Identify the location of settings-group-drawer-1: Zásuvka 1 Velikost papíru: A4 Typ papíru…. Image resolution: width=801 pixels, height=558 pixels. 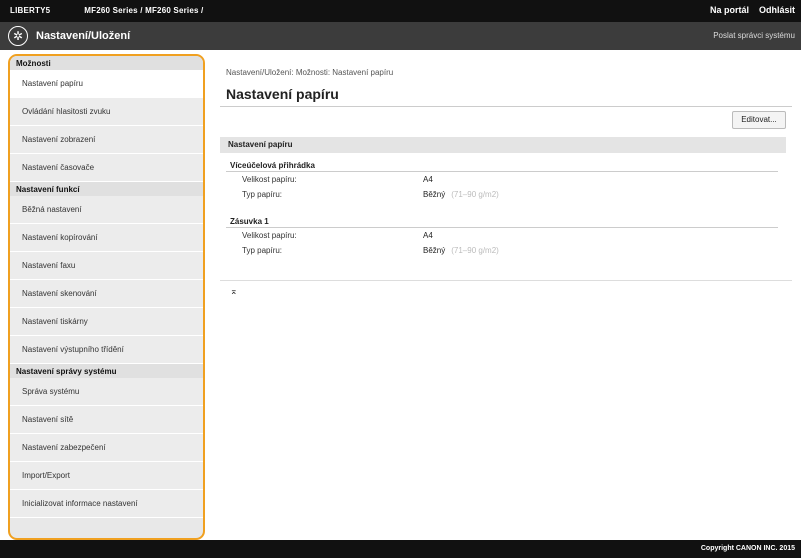
(502, 237).